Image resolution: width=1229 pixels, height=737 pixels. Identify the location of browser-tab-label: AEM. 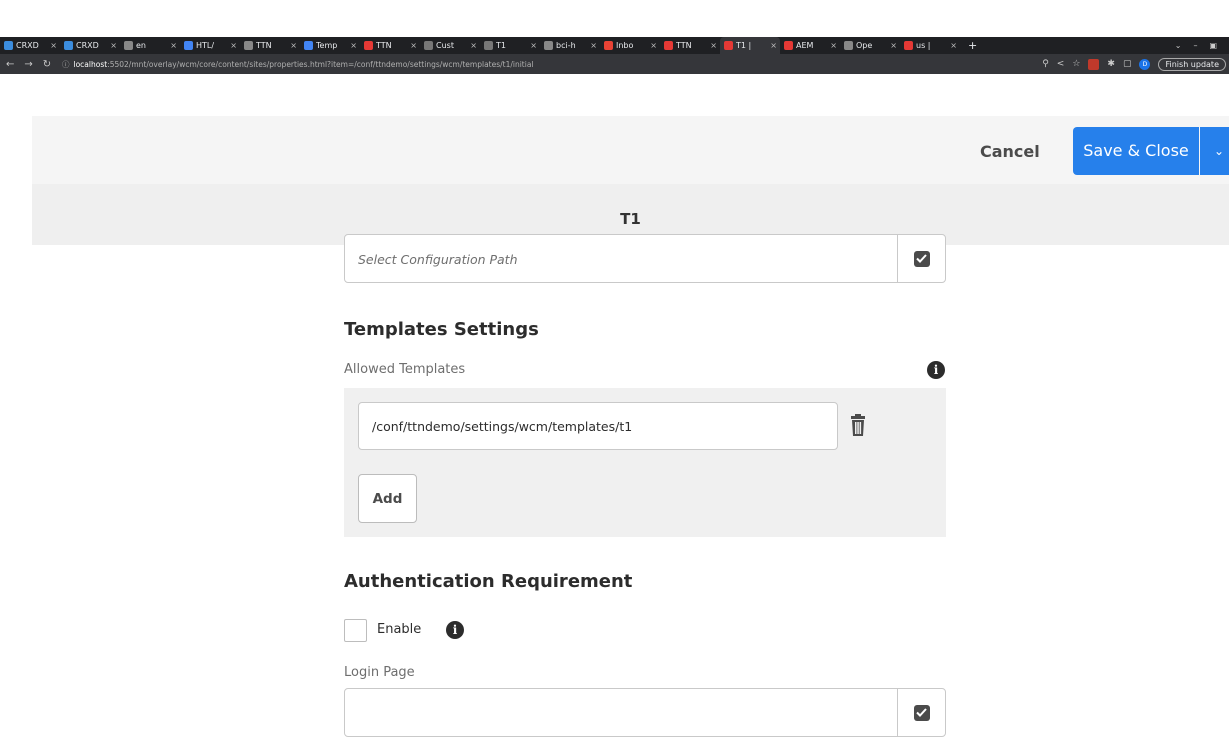
(805, 45).